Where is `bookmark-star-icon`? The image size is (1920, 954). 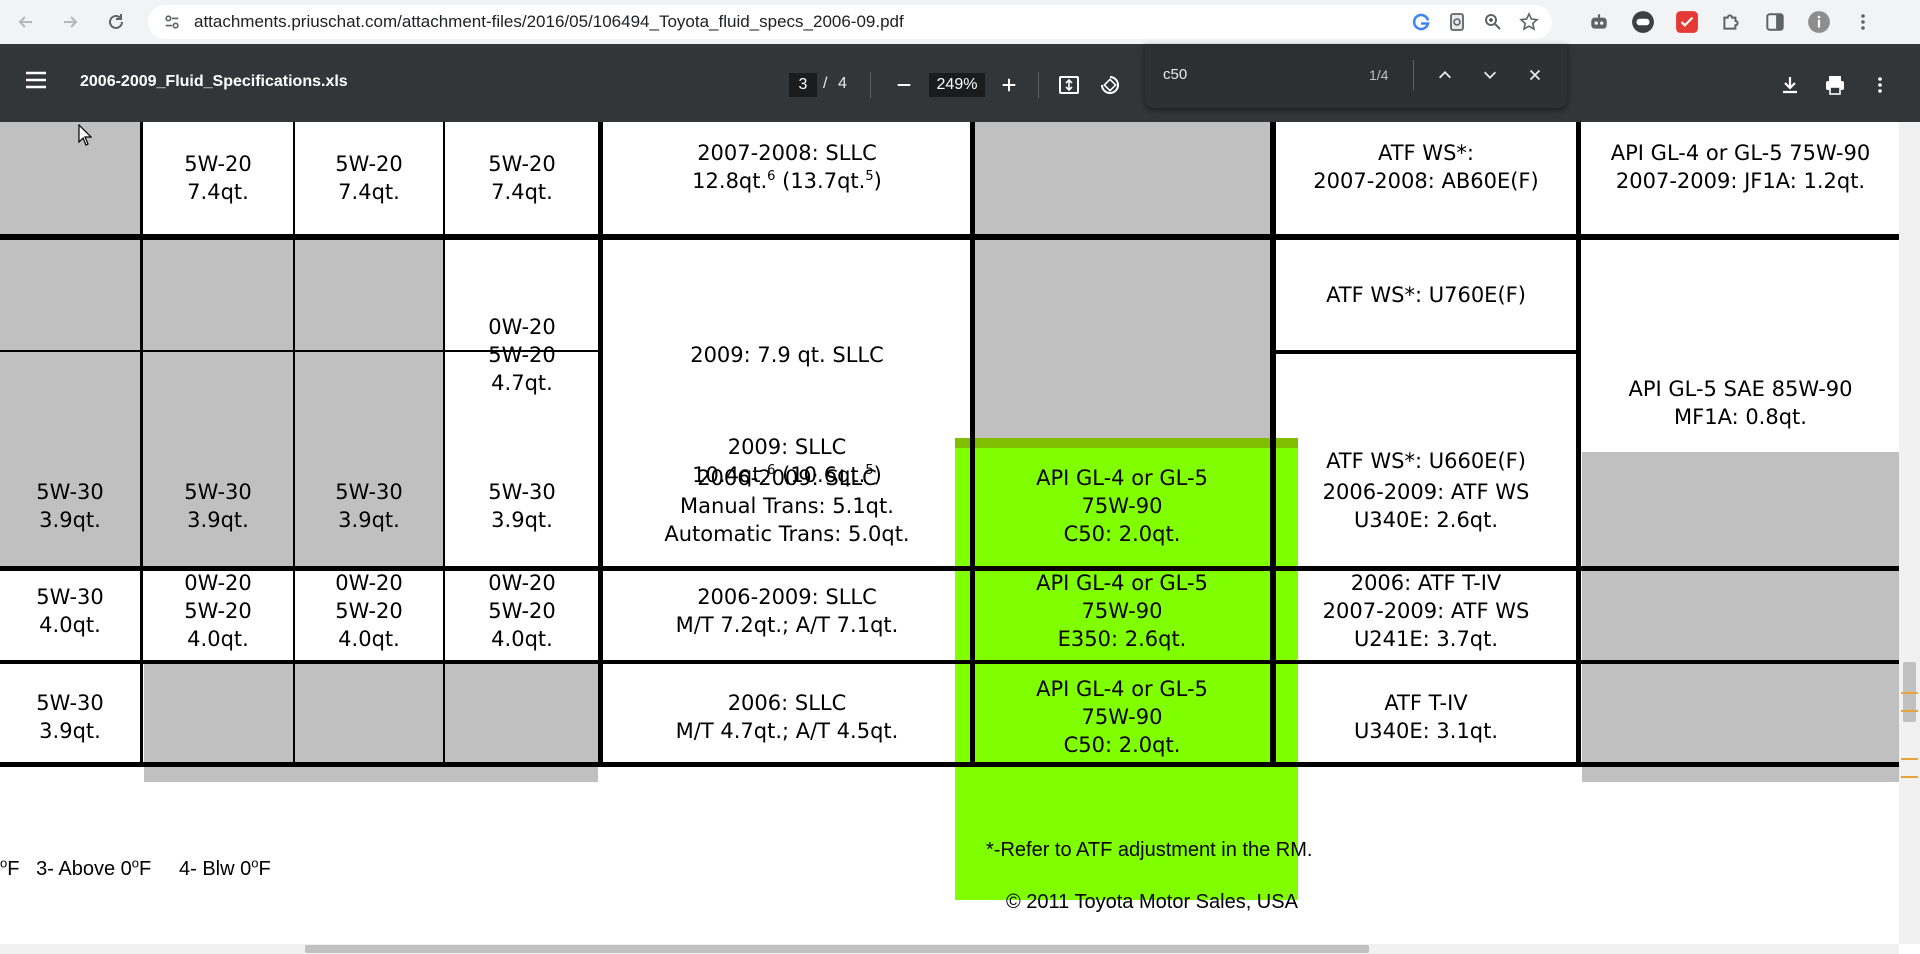
bookmark-star-icon is located at coordinates (1529, 22).